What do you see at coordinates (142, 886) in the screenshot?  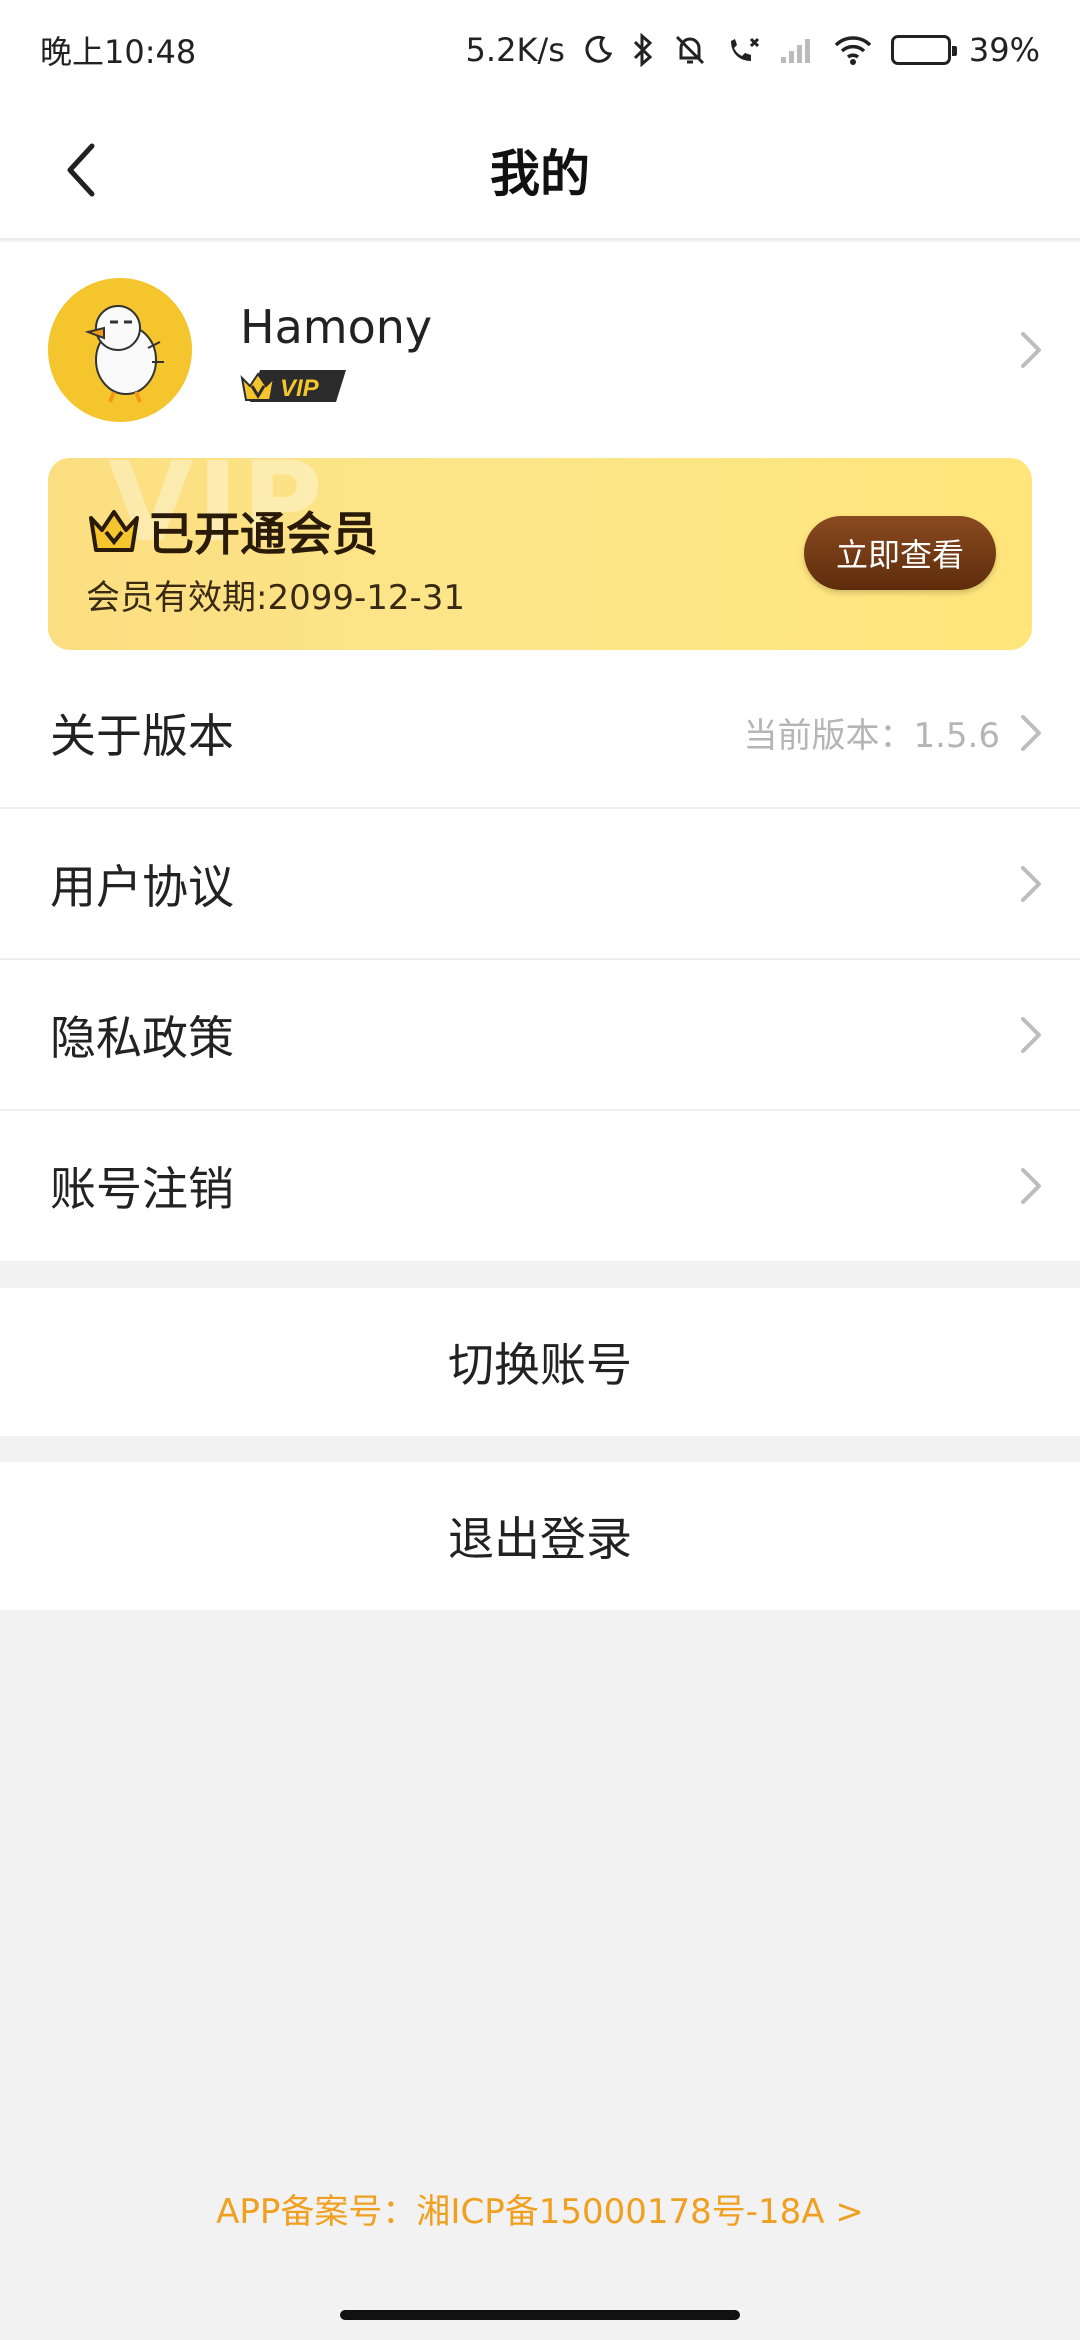 I see `menu-item-label: 用户协议` at bounding box center [142, 886].